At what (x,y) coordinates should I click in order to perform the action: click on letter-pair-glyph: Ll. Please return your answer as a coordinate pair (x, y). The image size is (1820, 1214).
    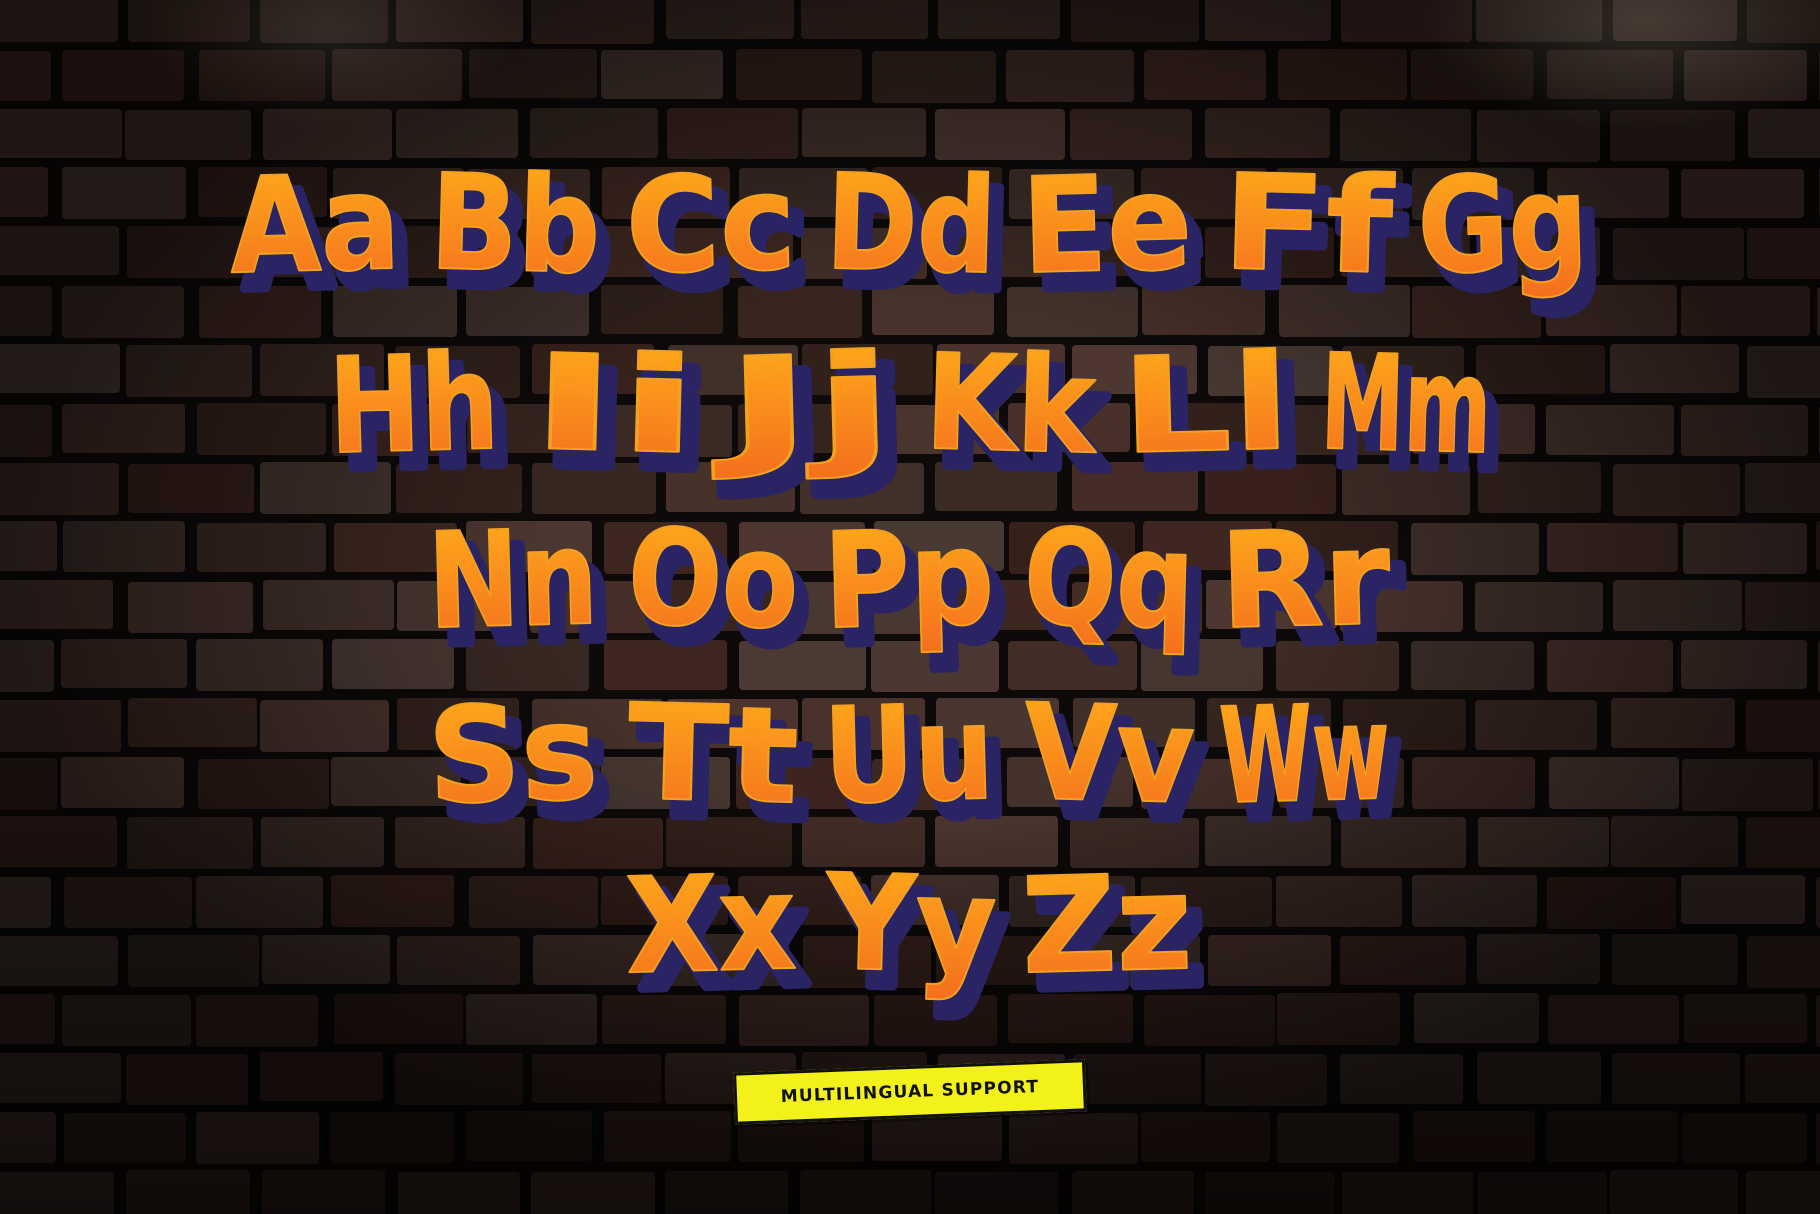
    Looking at the image, I should click on (1206, 405).